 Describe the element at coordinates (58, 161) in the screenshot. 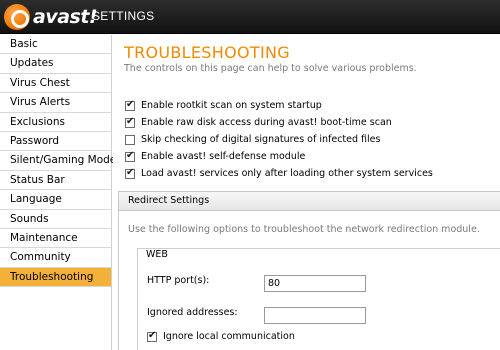

I see `sidebar-item-silent-gaming-mode: Silent/Gaming Mode` at that location.